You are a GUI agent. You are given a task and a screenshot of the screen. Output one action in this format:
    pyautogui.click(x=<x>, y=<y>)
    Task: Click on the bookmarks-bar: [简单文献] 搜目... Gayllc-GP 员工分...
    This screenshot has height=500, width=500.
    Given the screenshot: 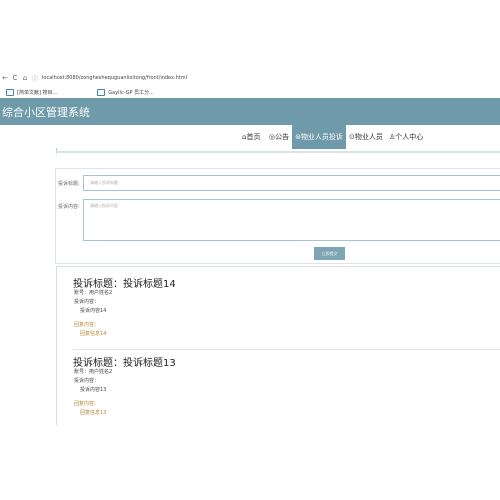 What is the action you would take?
    pyautogui.click(x=250, y=92)
    